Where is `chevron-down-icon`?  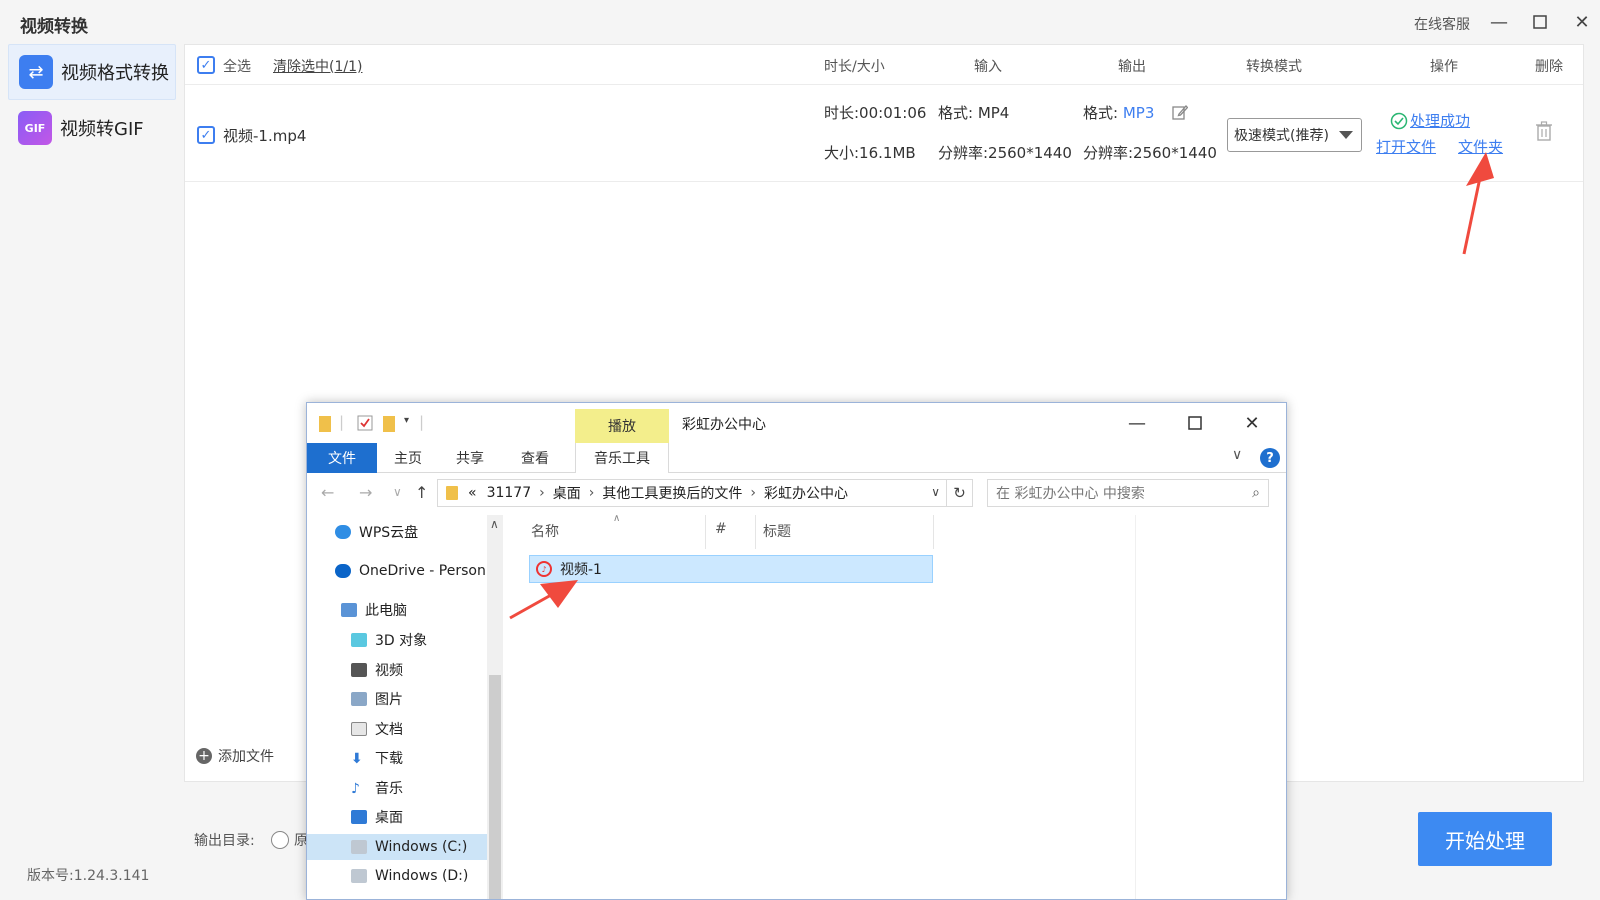 chevron-down-icon is located at coordinates (1346, 135).